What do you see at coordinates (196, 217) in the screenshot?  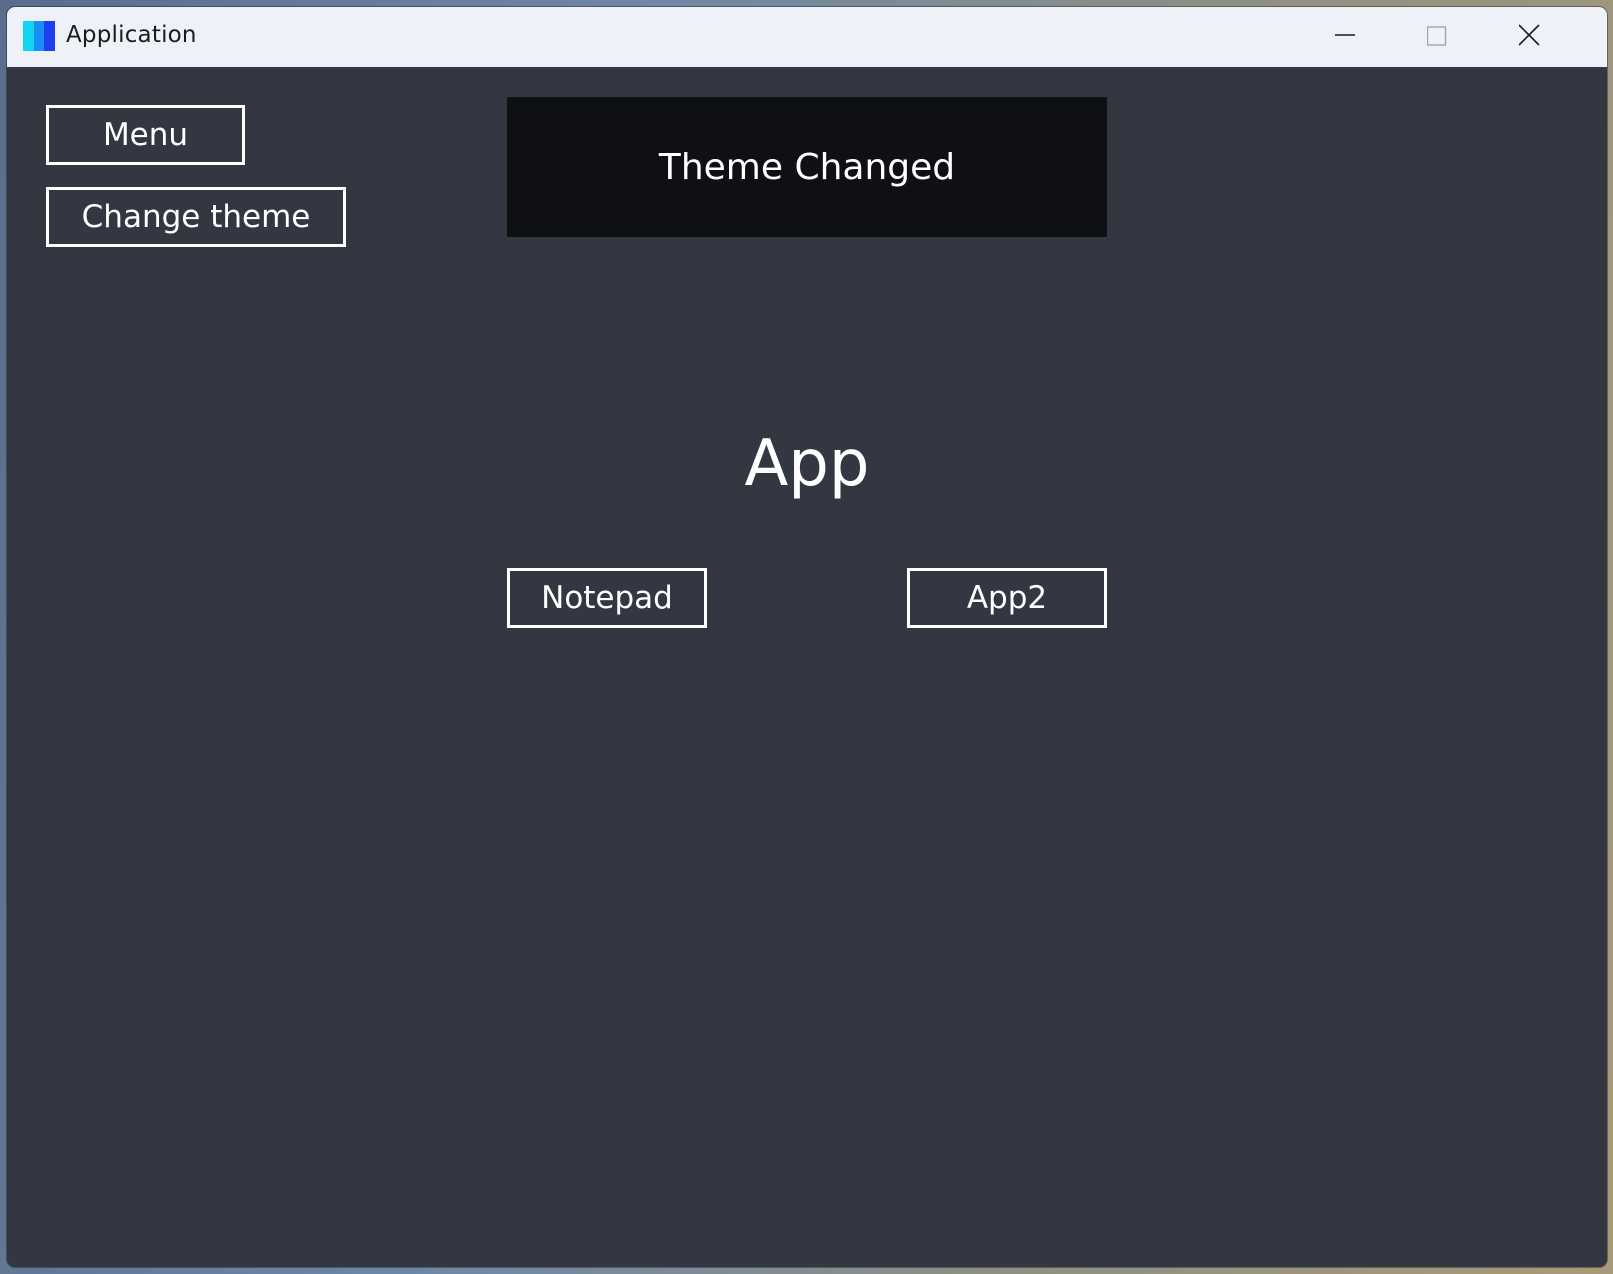 I see `change-theme-button: Change theme` at bounding box center [196, 217].